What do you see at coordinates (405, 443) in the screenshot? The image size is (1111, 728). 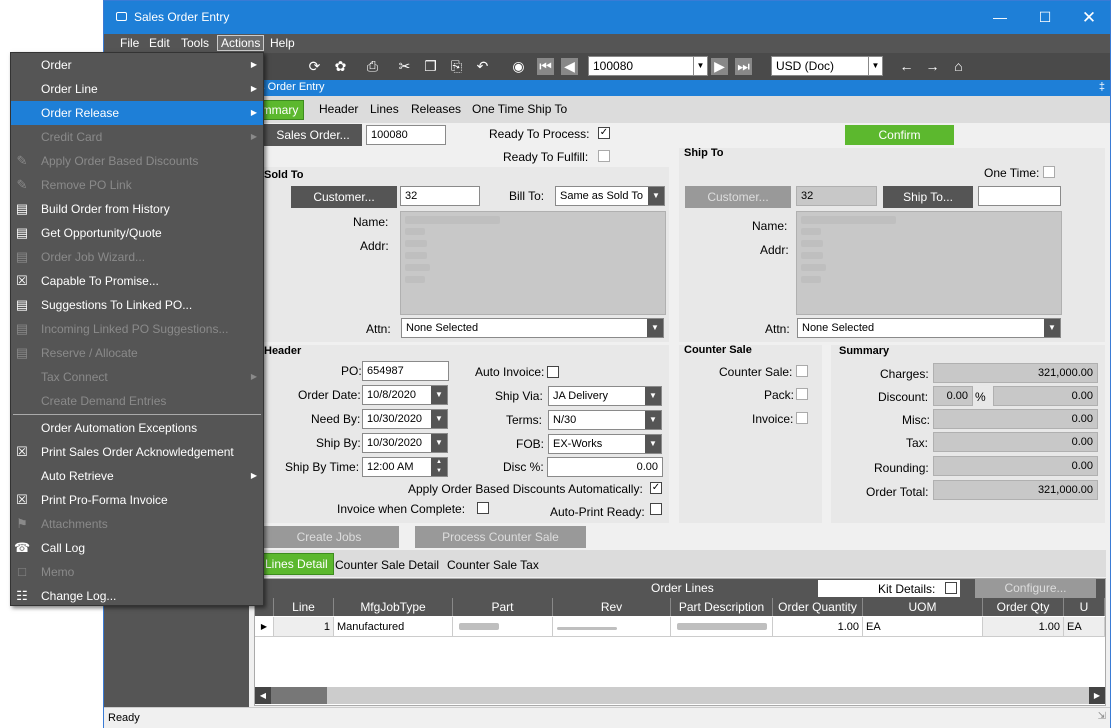 I see `ship-by-field: 10/30/2020 ▼` at bounding box center [405, 443].